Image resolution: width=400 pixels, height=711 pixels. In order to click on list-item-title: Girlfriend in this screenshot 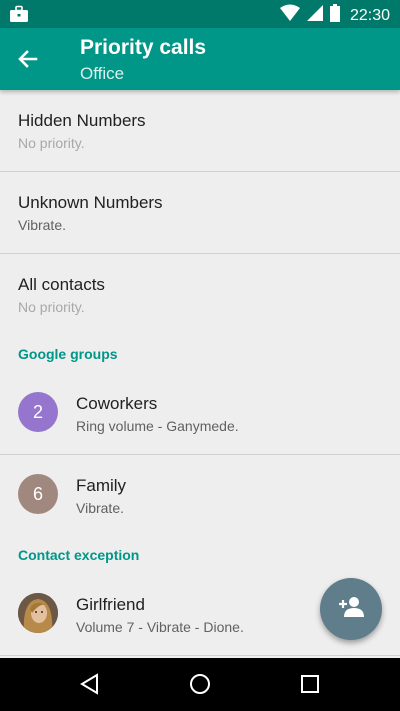, I will do `click(110, 604)`.